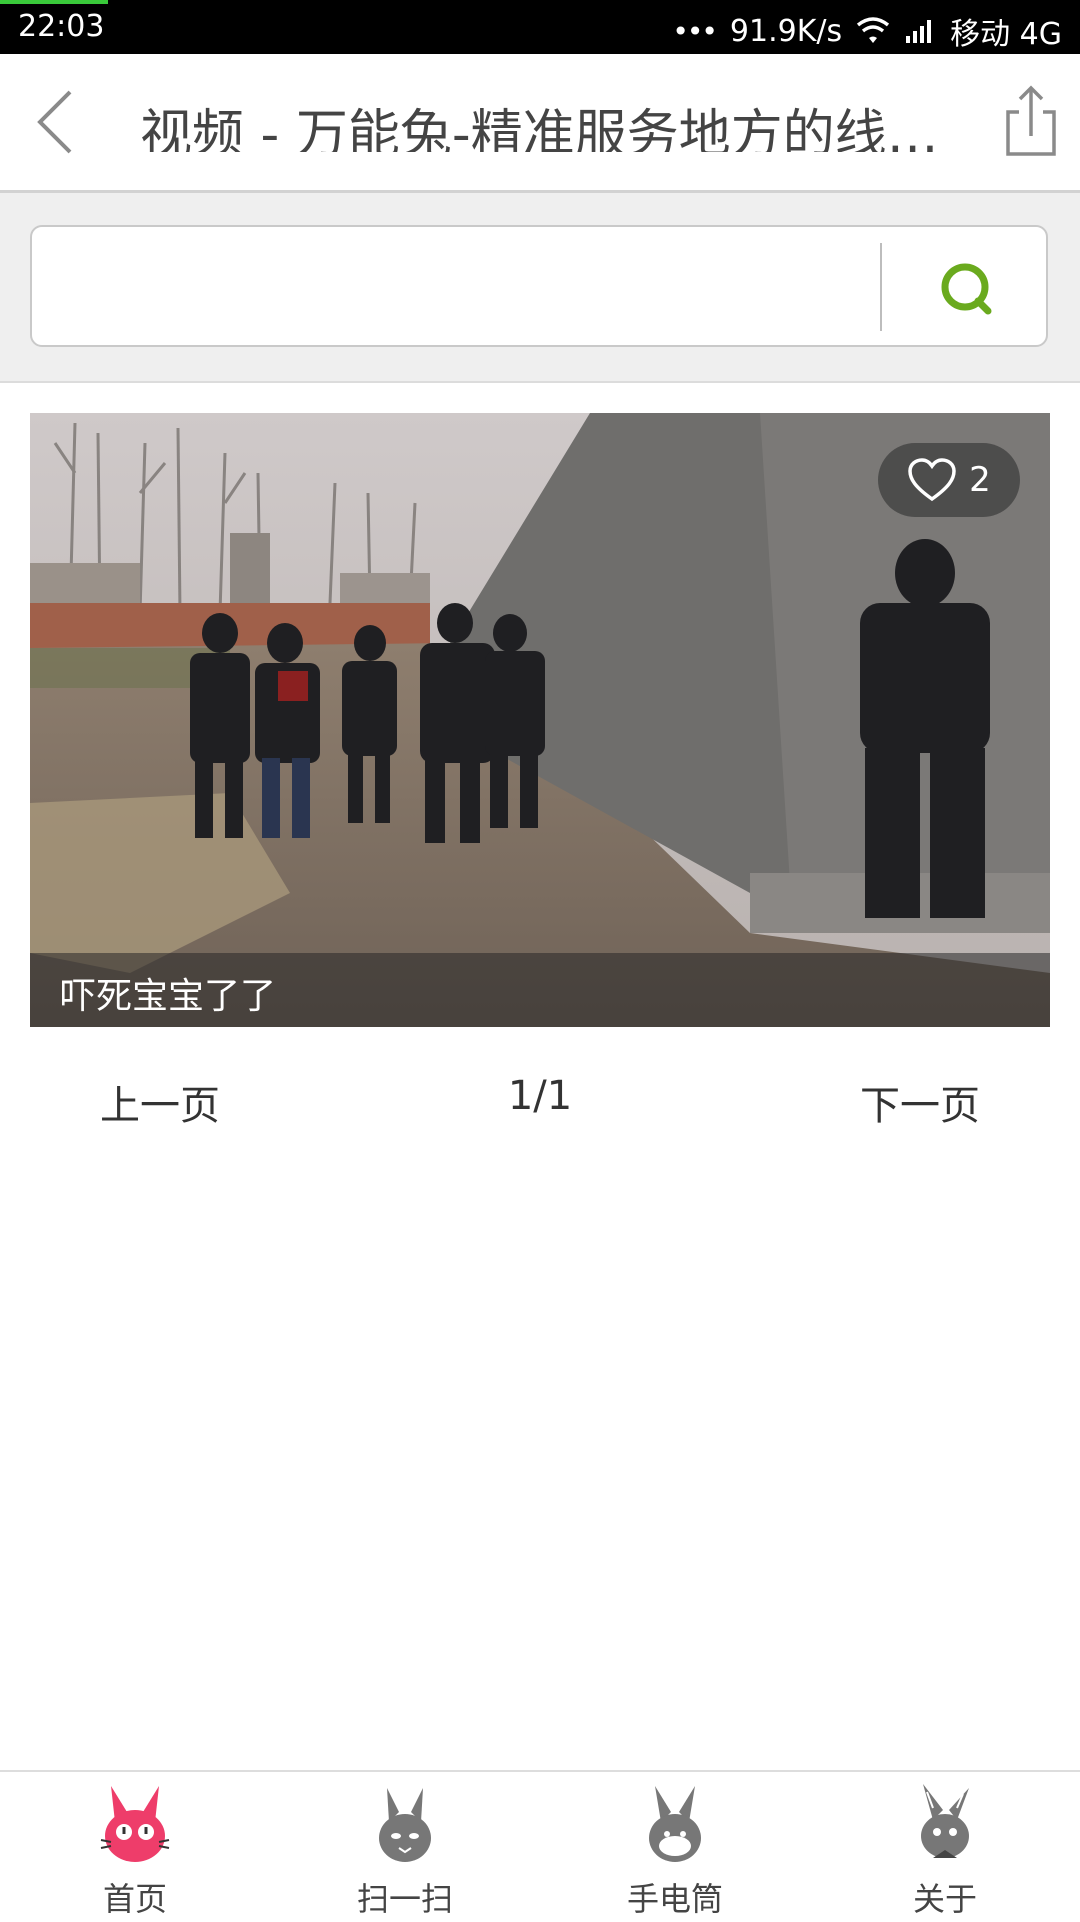  I want to click on search-input, so click(462, 287).